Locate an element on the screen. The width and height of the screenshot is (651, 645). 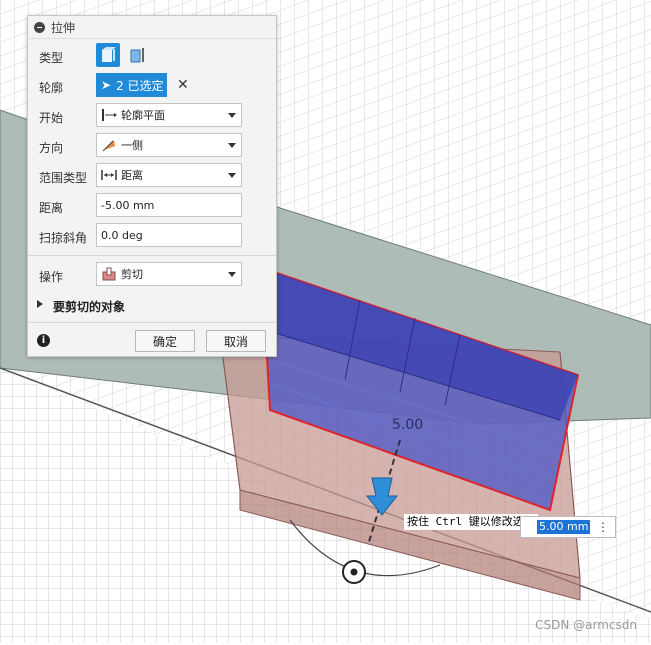
profile-label: 轮廓 is located at coordinates (51, 88).